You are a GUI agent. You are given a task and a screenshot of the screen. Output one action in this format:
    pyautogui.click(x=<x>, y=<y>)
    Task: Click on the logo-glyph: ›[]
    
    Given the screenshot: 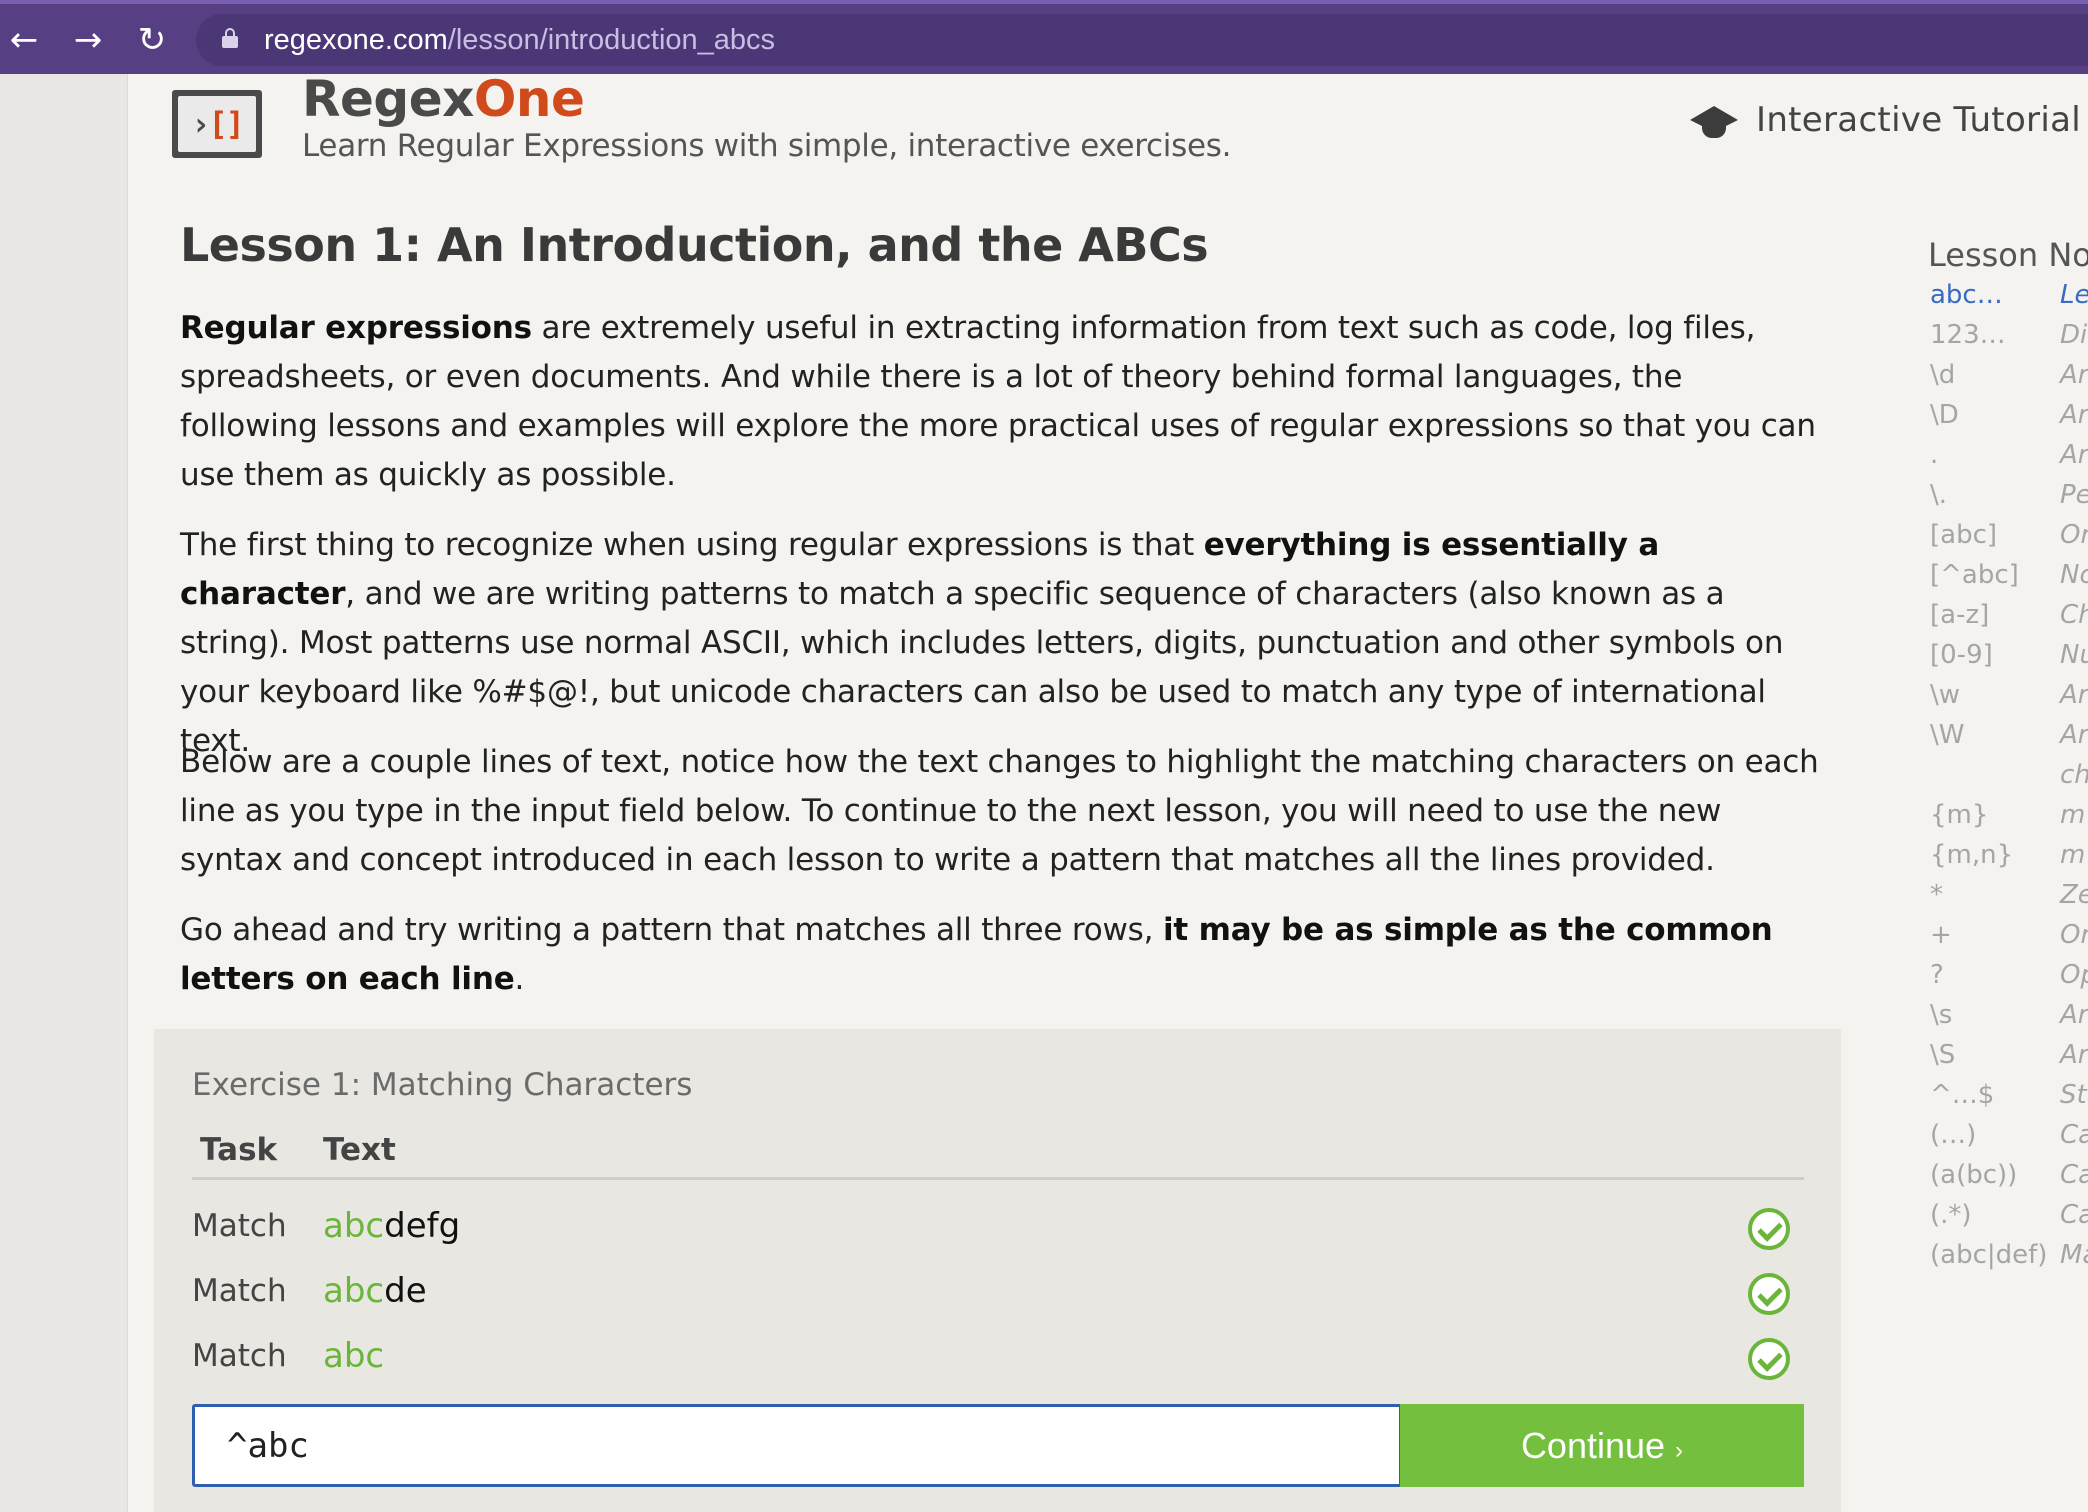 What is the action you would take?
    pyautogui.click(x=217, y=124)
    